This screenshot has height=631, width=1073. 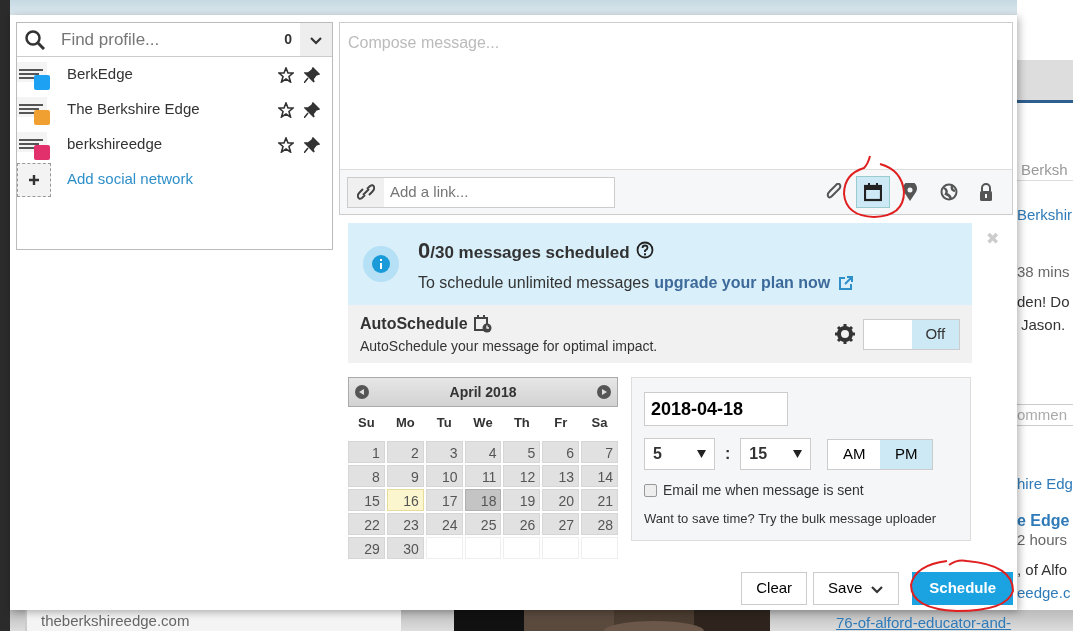 What do you see at coordinates (405, 499) in the screenshot?
I see `calendar-day: 16` at bounding box center [405, 499].